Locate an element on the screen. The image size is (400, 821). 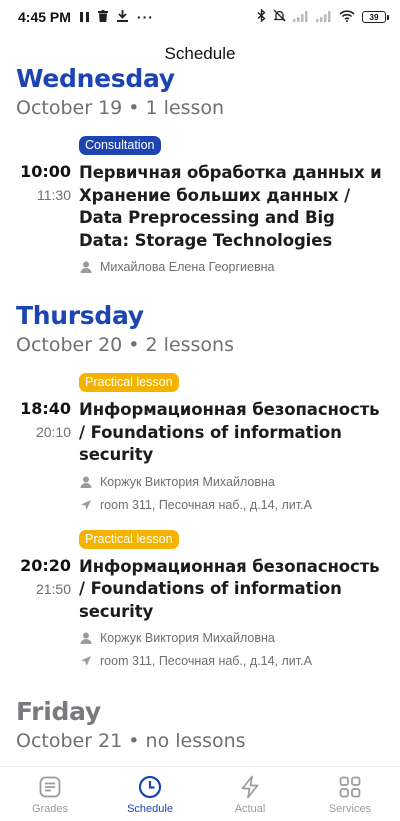
nav-item-schedule: Schedule is located at coordinates (150, 794).